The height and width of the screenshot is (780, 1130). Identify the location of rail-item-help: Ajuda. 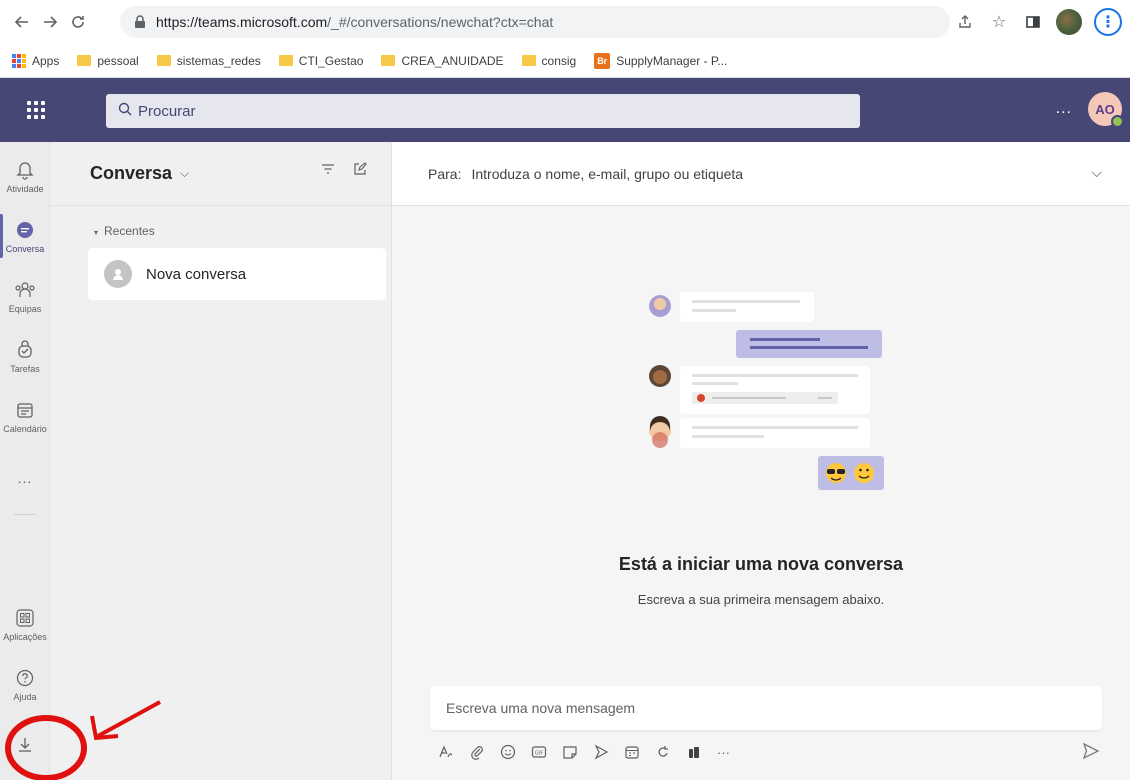
(25, 684).